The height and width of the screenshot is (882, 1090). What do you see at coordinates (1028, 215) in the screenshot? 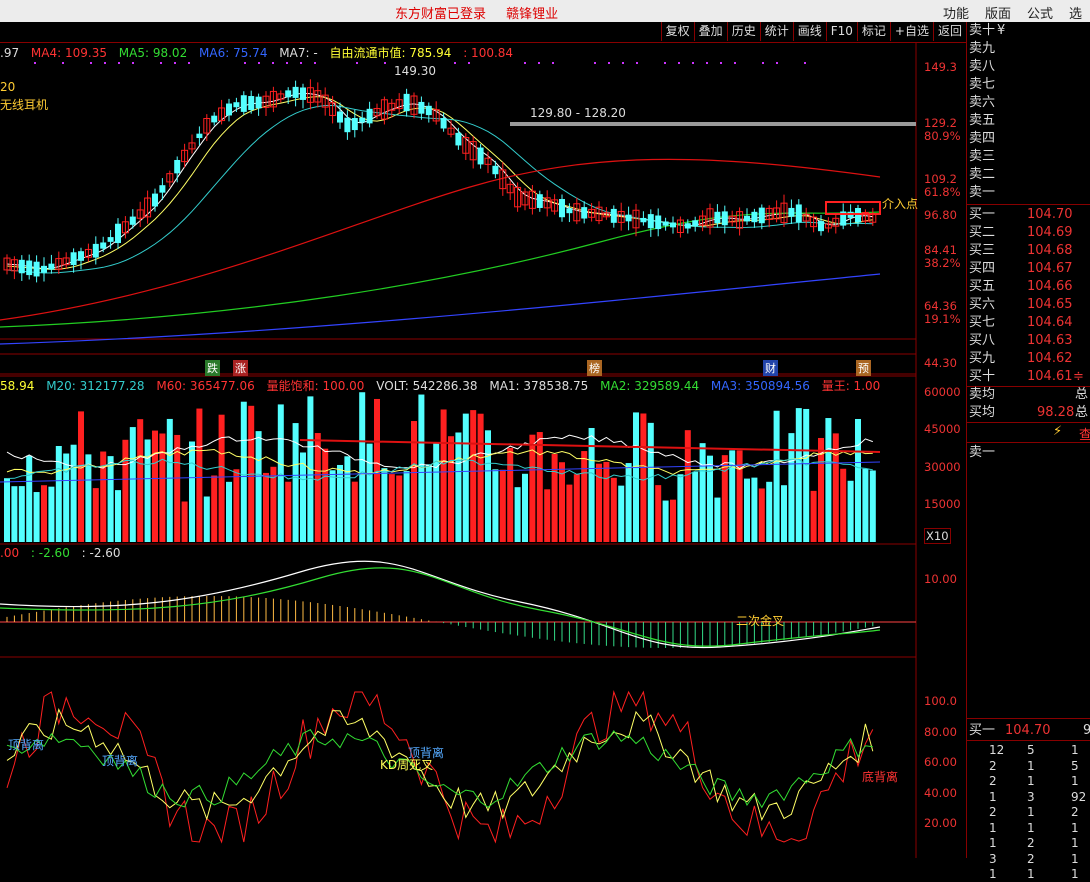
I see `buy-level-row: 买一 104.70` at bounding box center [1028, 215].